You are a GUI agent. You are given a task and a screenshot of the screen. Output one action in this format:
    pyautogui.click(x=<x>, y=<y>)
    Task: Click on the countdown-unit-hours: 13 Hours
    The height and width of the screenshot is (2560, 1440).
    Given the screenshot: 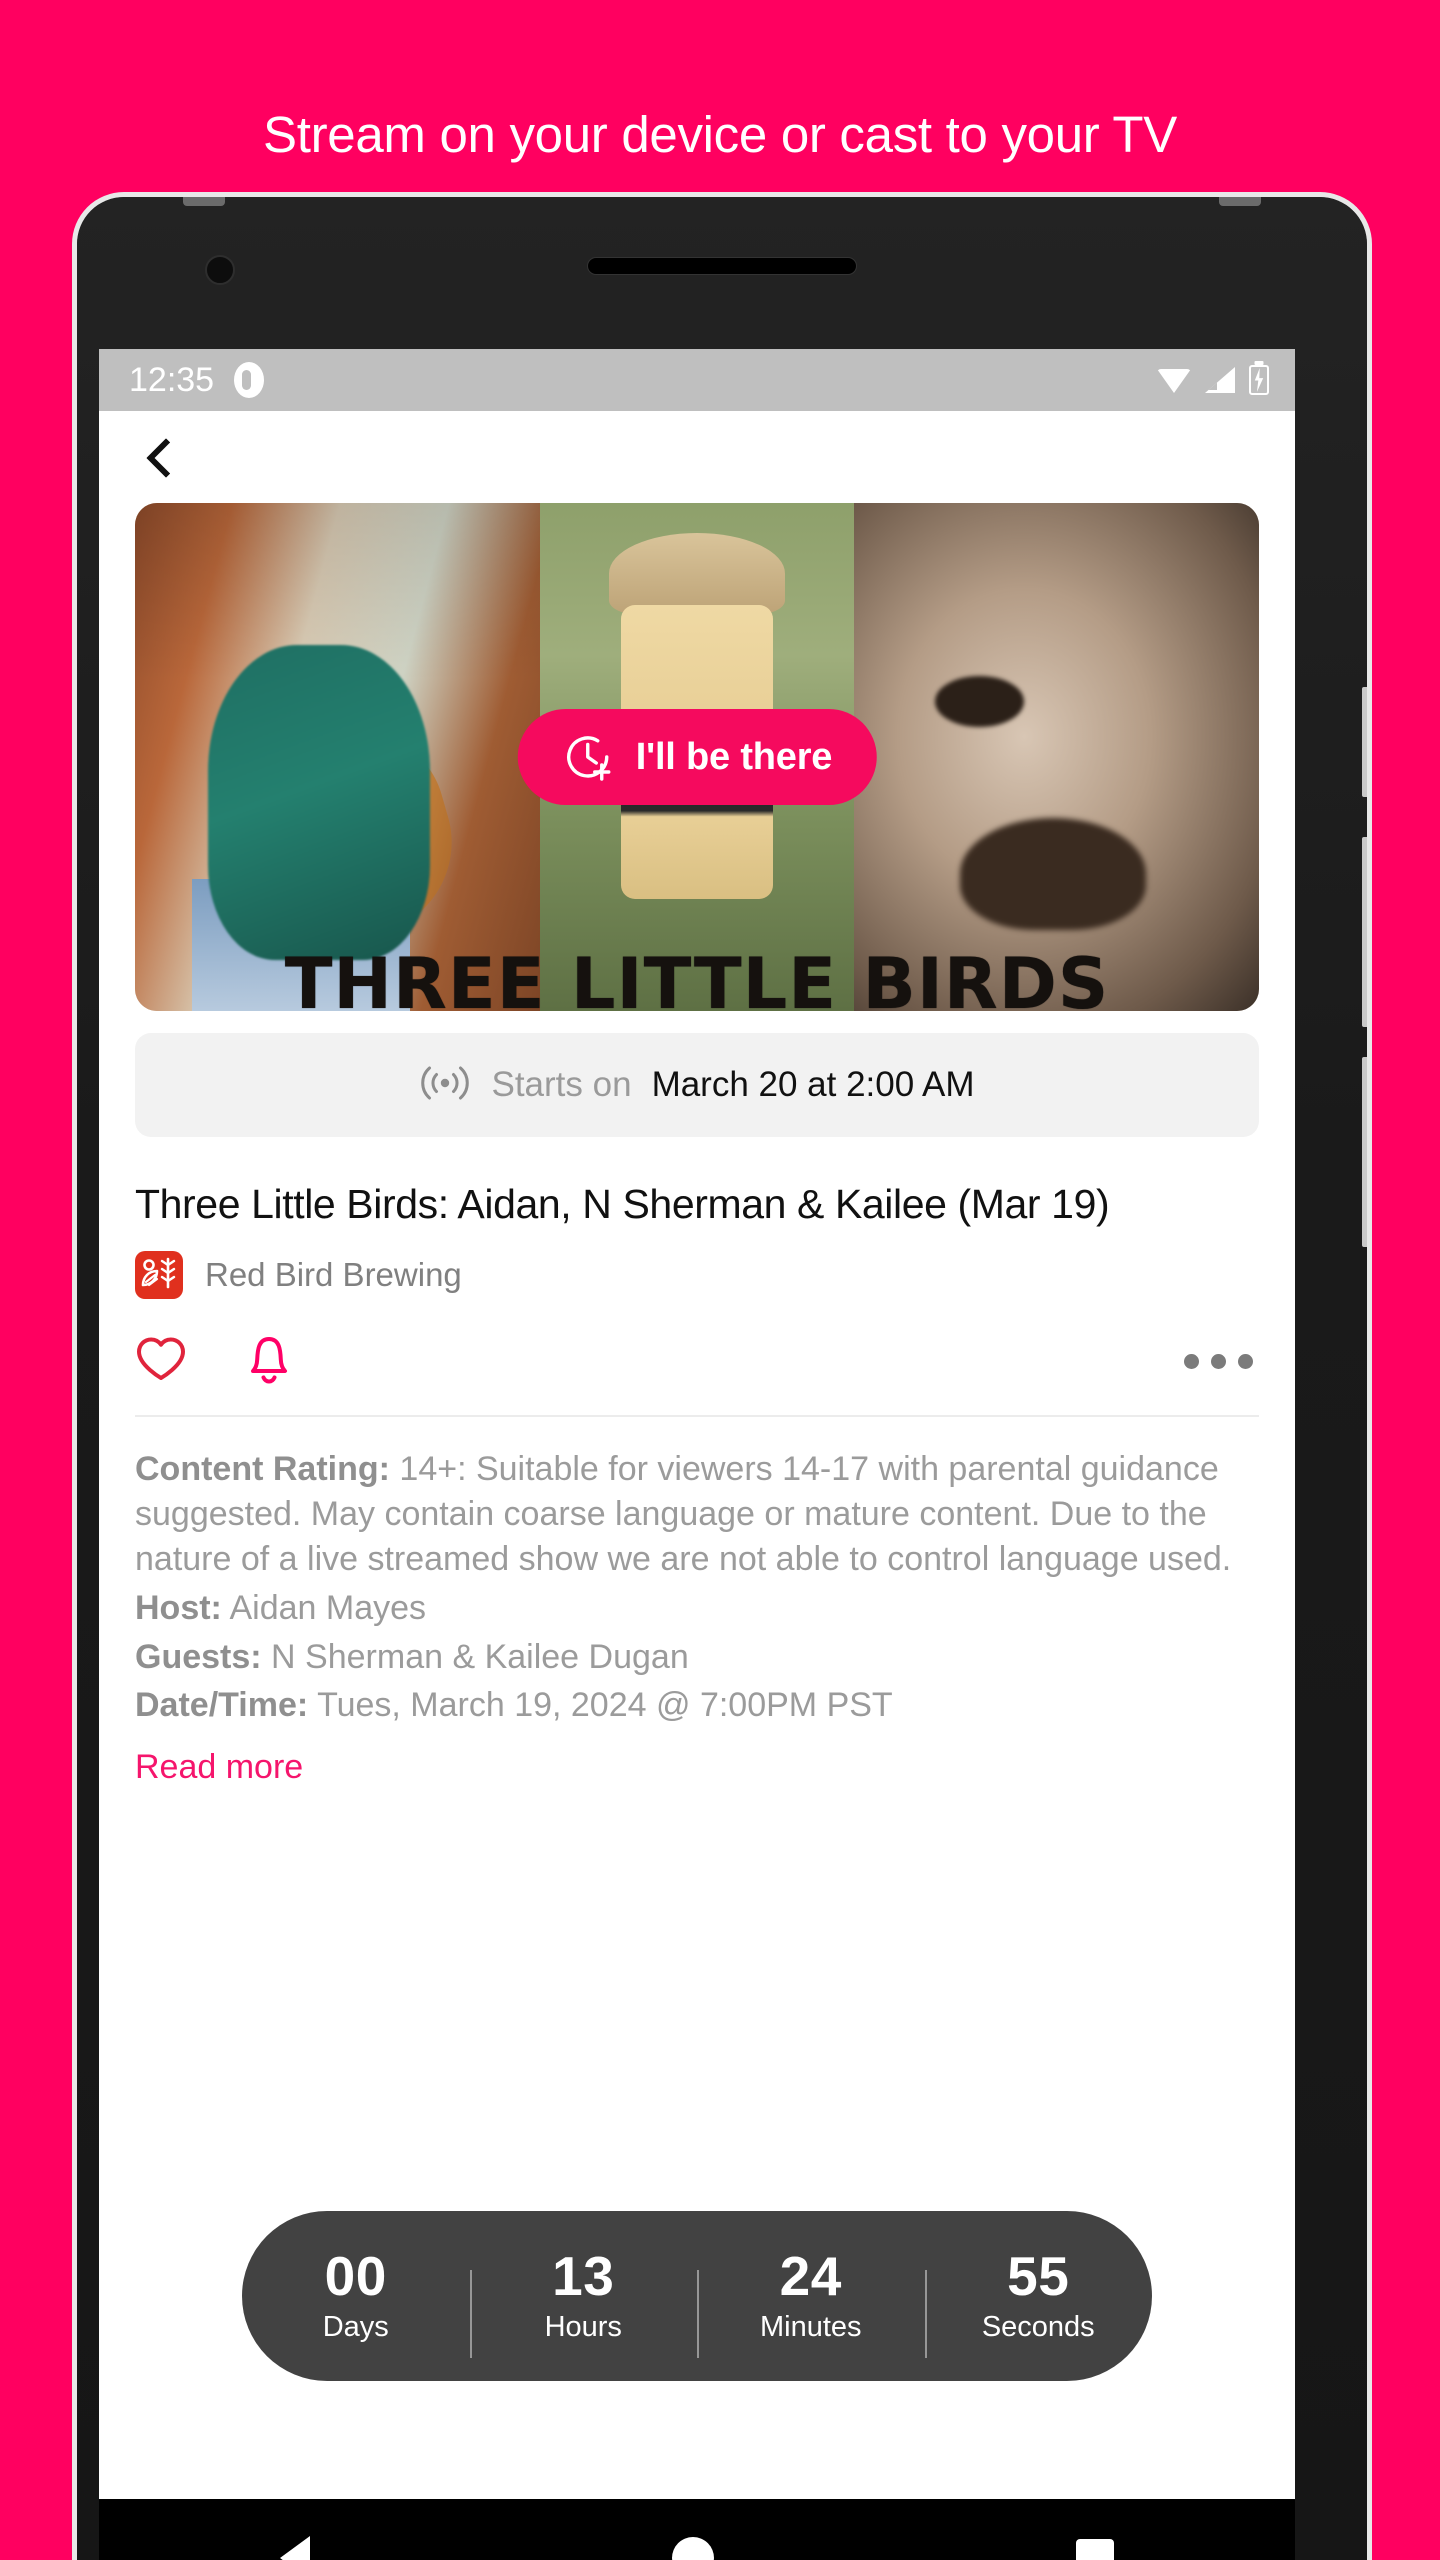 What is the action you would take?
    pyautogui.click(x=583, y=2301)
    